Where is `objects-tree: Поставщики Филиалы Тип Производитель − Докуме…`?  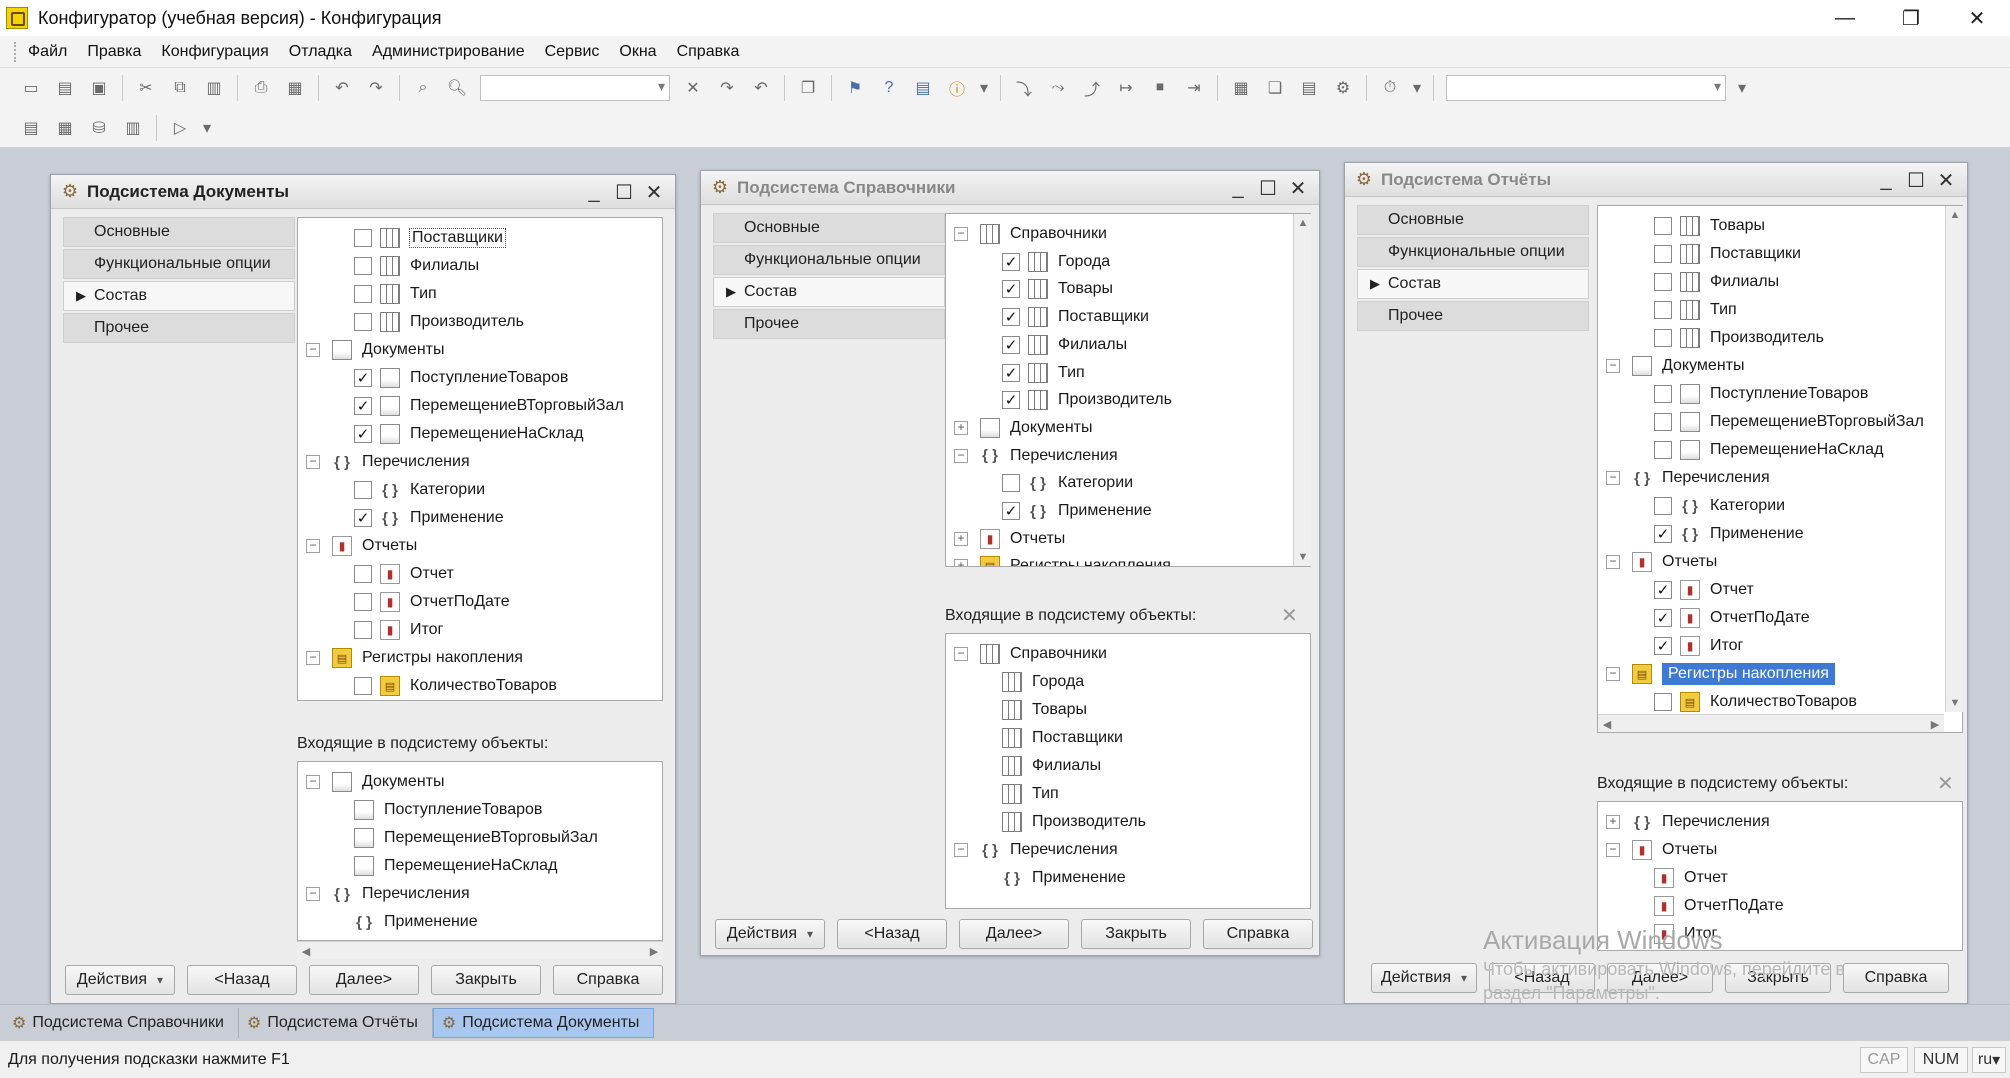
objects-tree: Поставщики Филиалы Тип Производитель − Докуме… is located at coordinates (480, 459).